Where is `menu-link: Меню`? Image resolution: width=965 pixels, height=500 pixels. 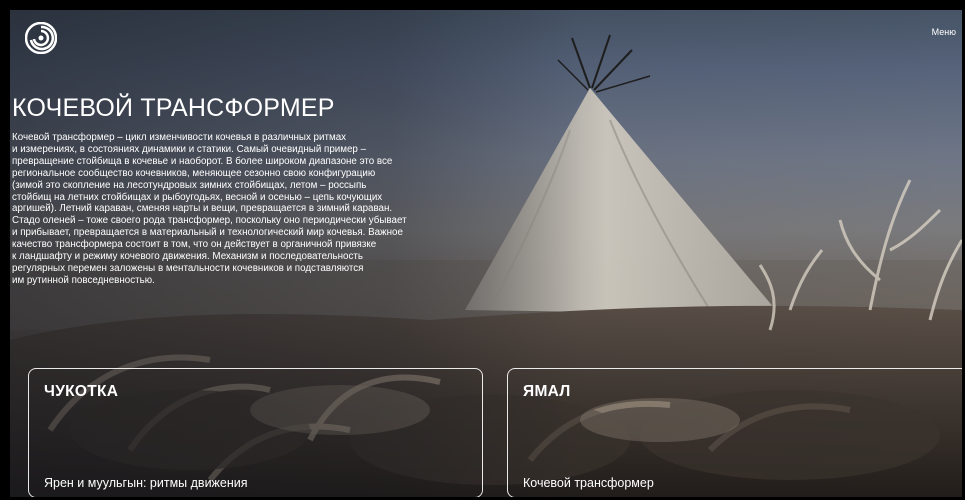 menu-link: Меню is located at coordinates (944, 32).